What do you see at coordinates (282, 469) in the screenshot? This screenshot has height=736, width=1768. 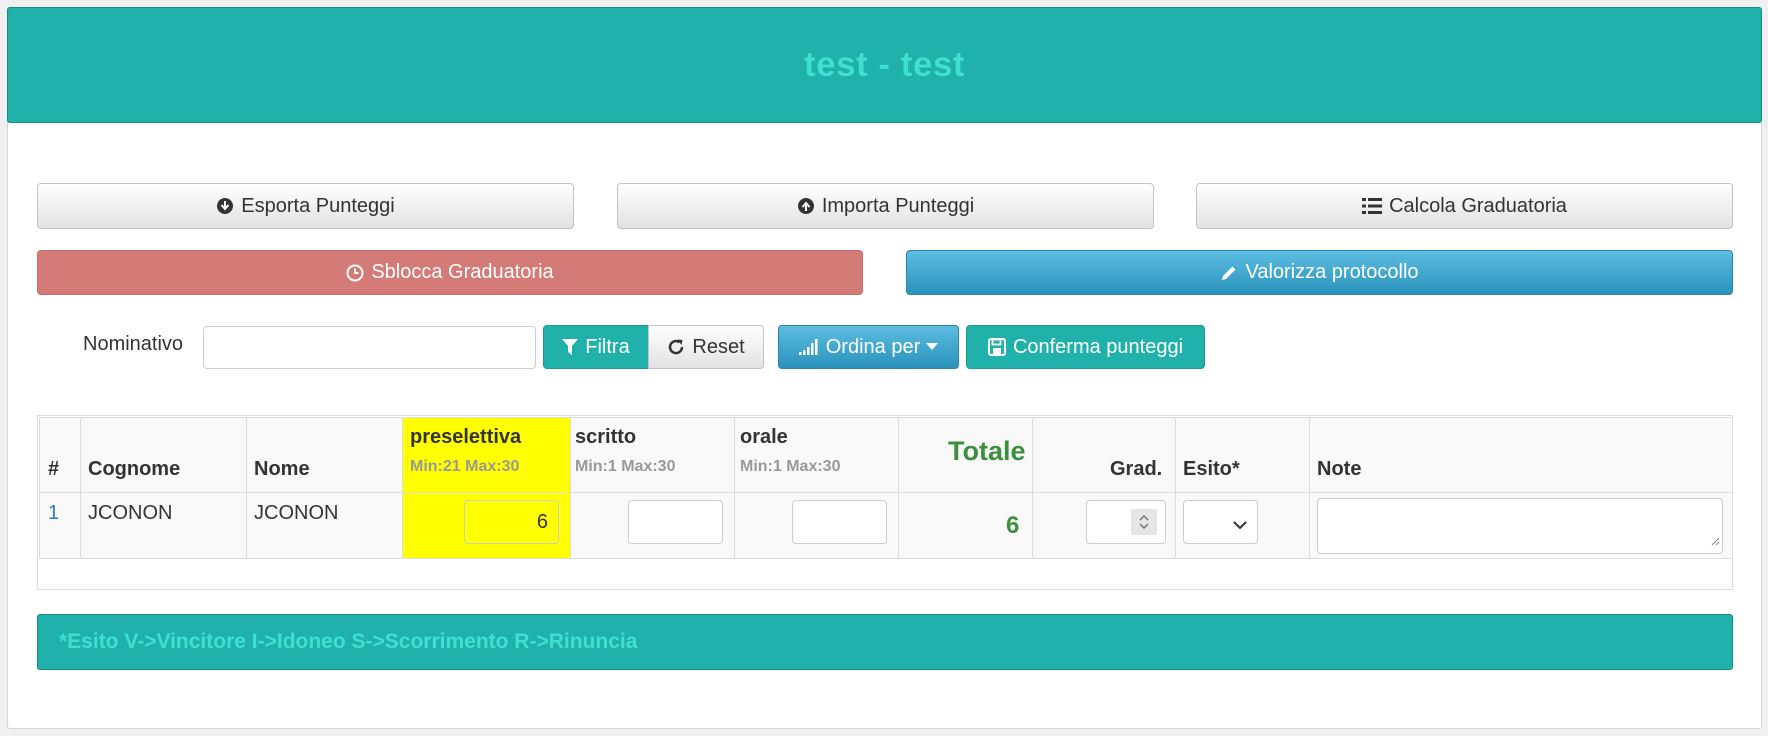 I see `header-nome: Nome` at bounding box center [282, 469].